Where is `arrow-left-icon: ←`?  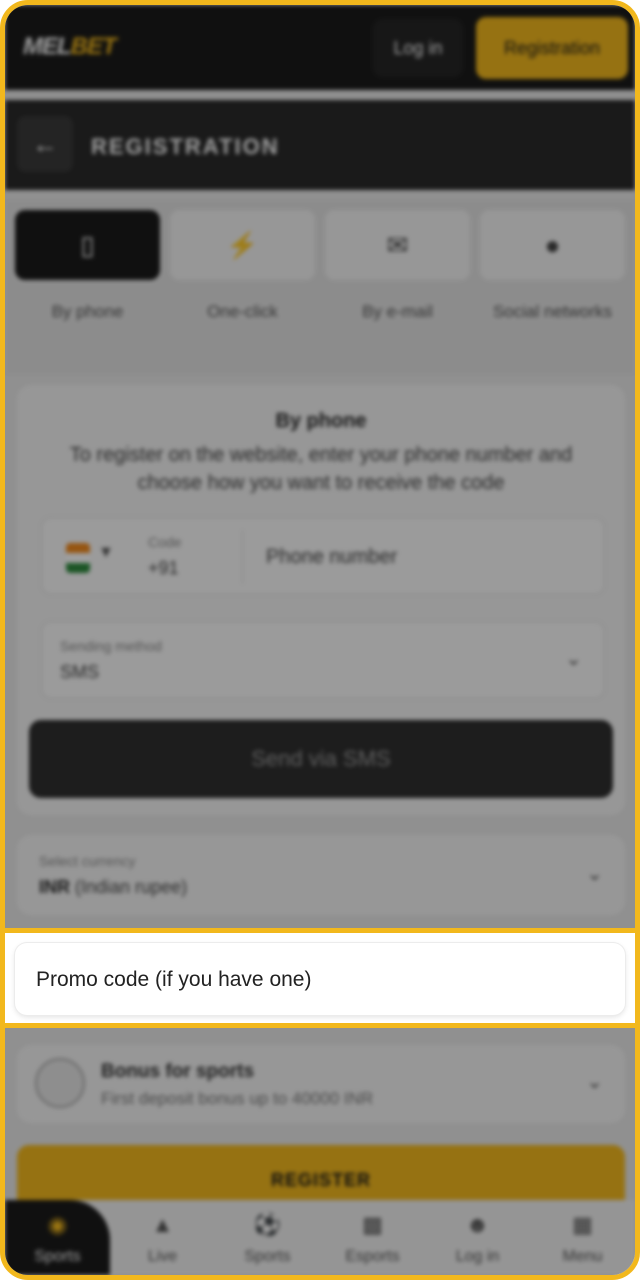
arrow-left-icon: ← is located at coordinates (45, 143).